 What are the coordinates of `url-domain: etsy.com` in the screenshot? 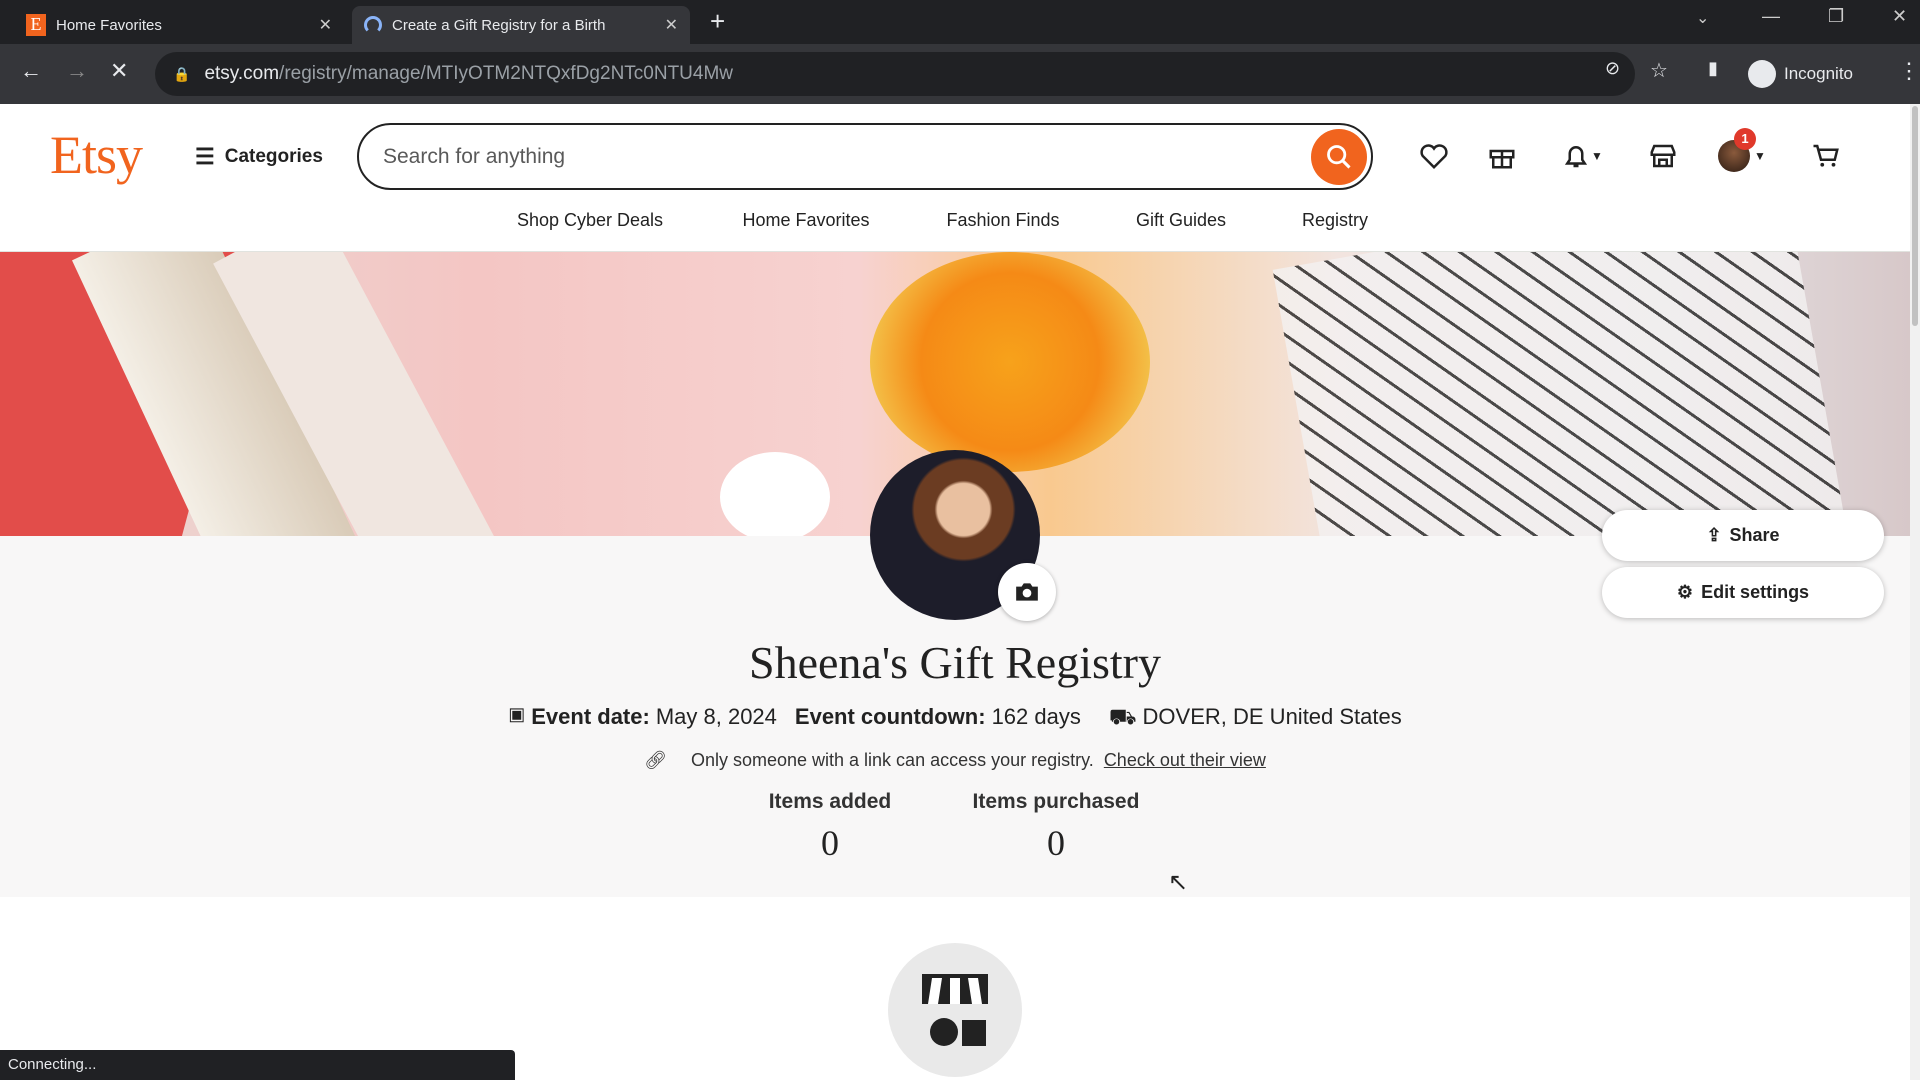 It's located at (242, 73).